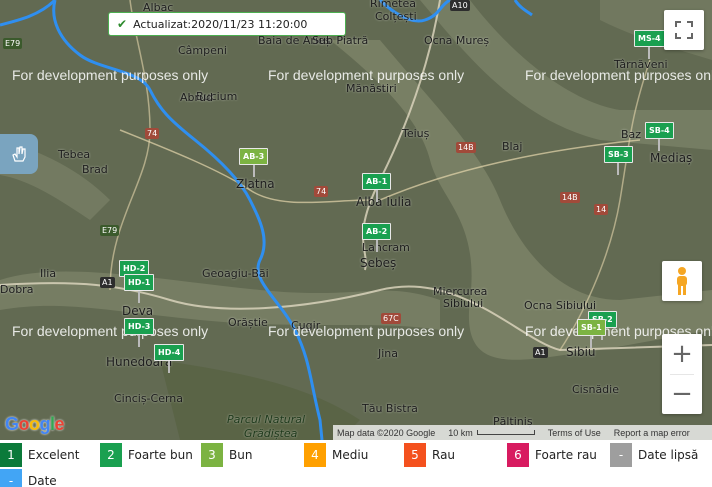 The height and width of the screenshot is (487, 712). Describe the element at coordinates (254, 156) in the screenshot. I see `station-id-label: AB-3` at that location.